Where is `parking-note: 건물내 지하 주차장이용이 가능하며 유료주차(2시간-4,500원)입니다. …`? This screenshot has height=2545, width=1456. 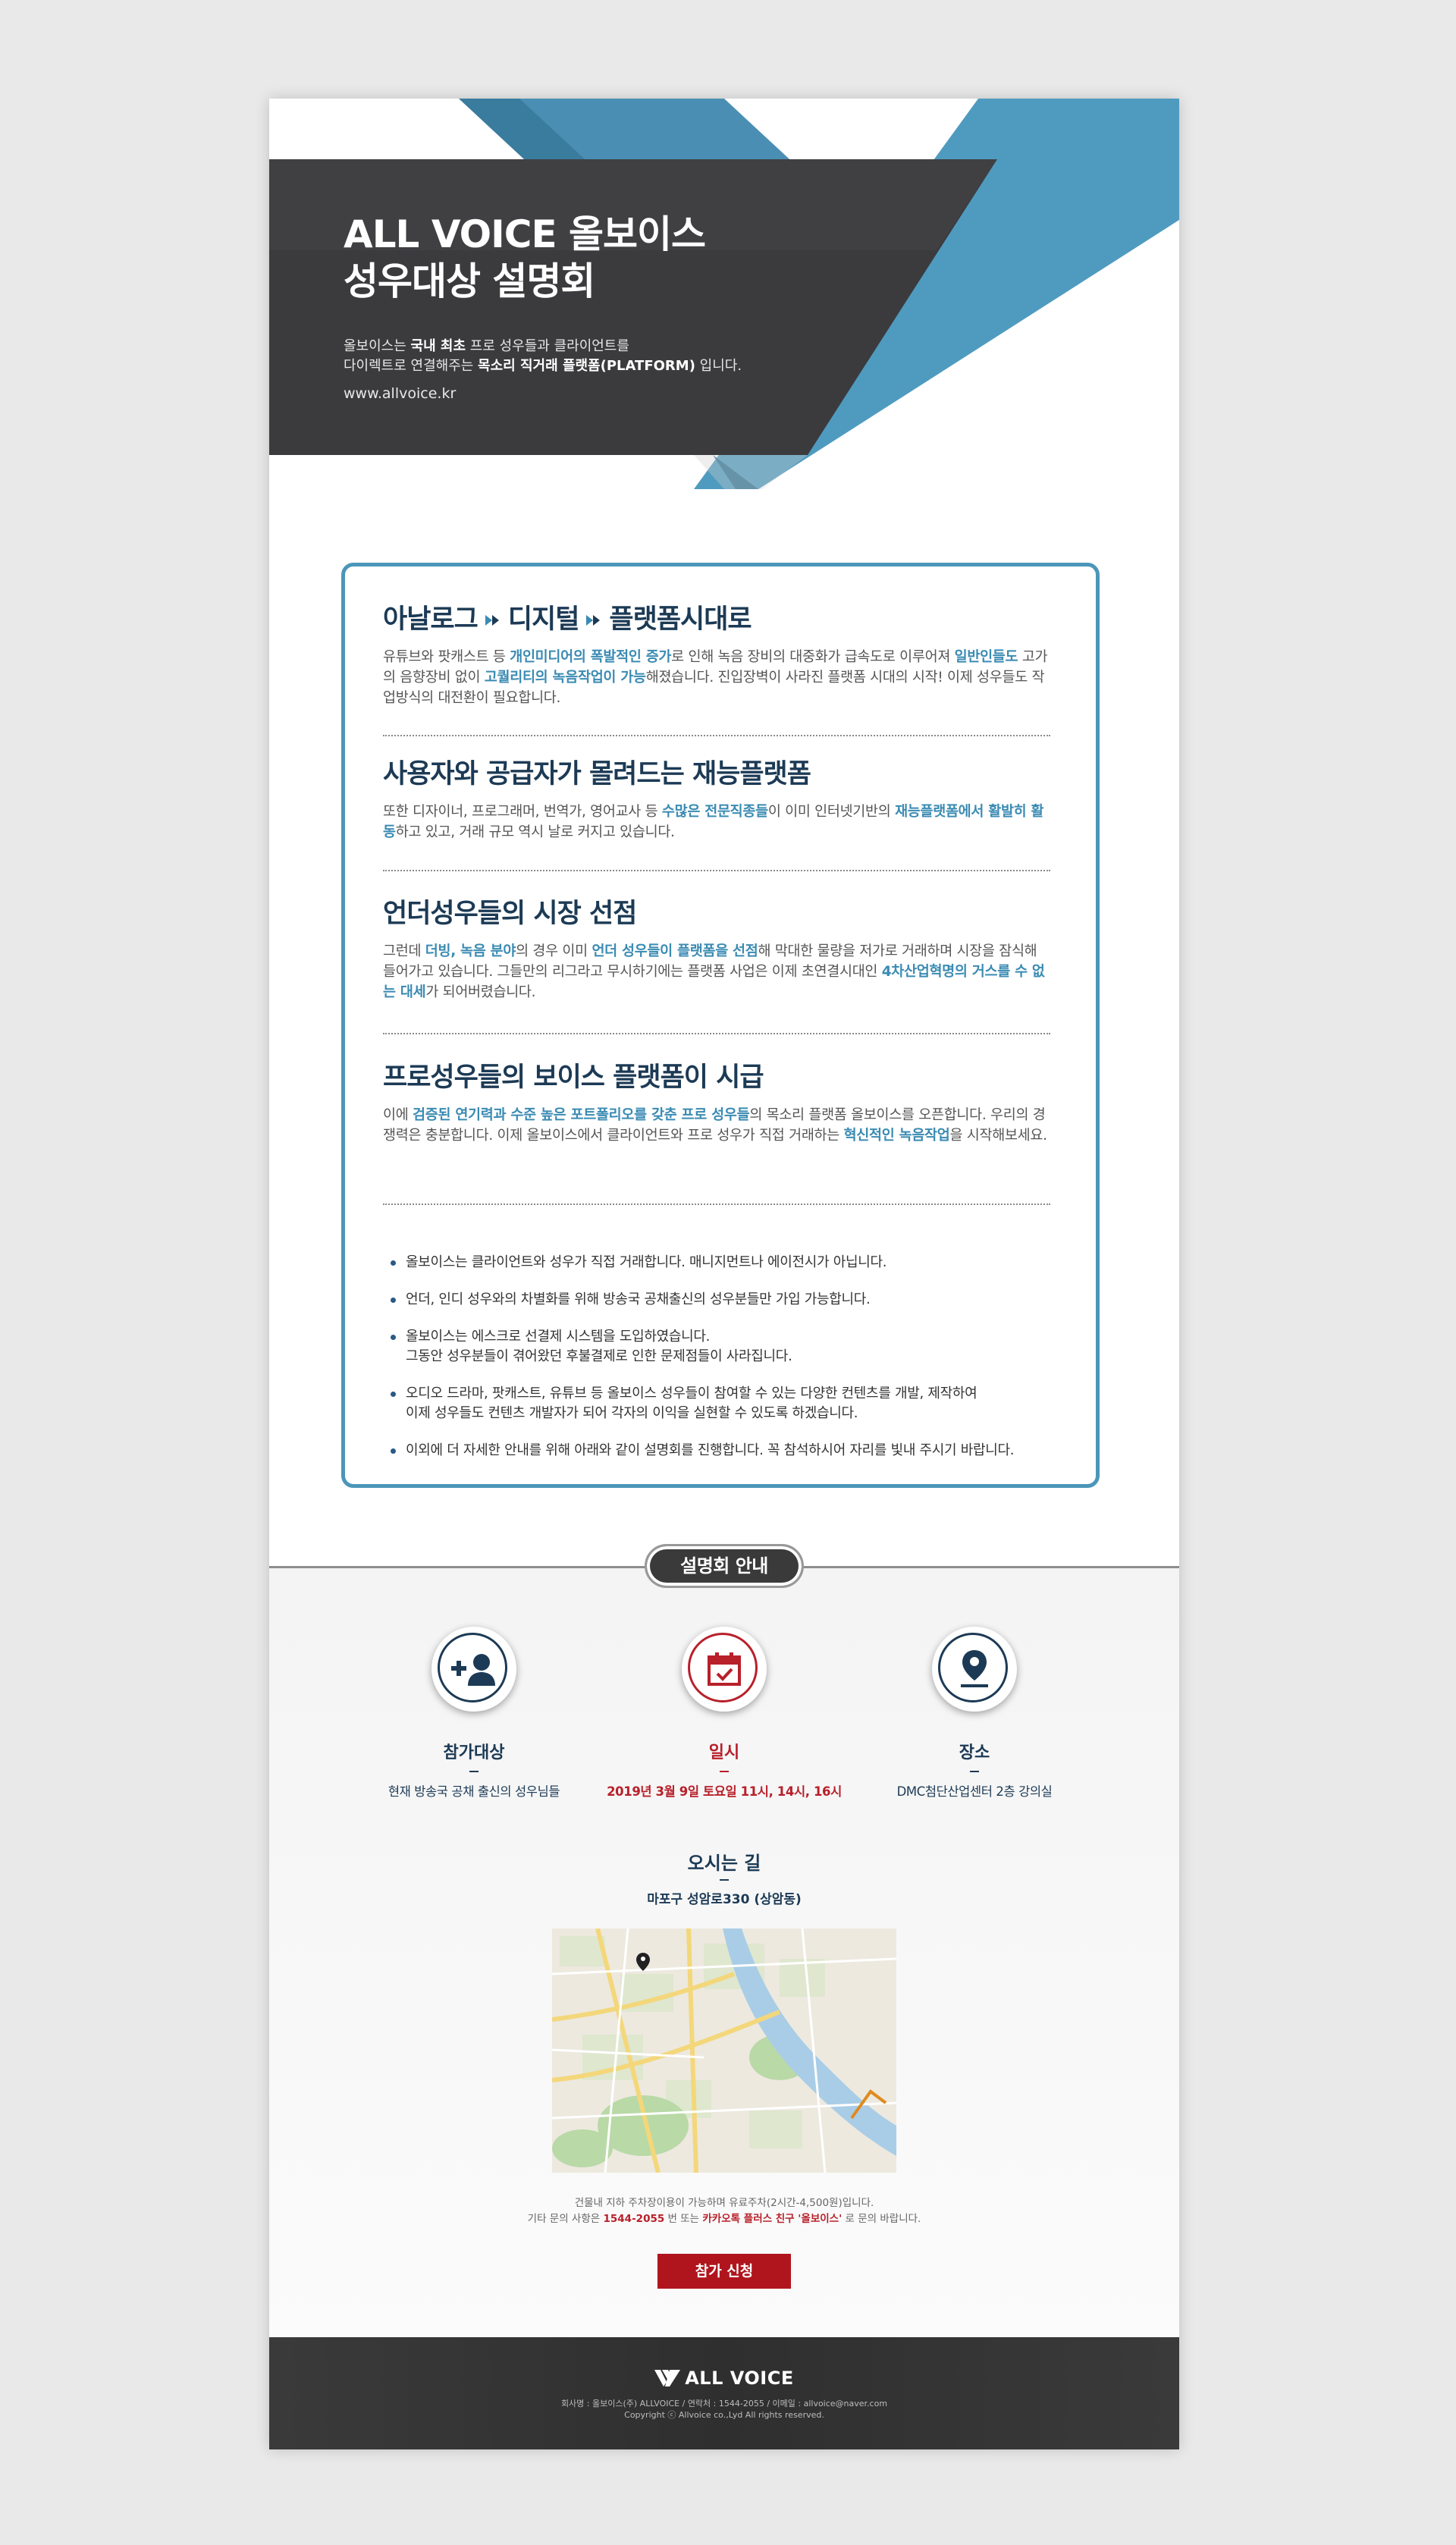 parking-note: 건물내 지하 주차장이용이 가능하며 유료주차(2시간-4,500원)입니다. … is located at coordinates (724, 2211).